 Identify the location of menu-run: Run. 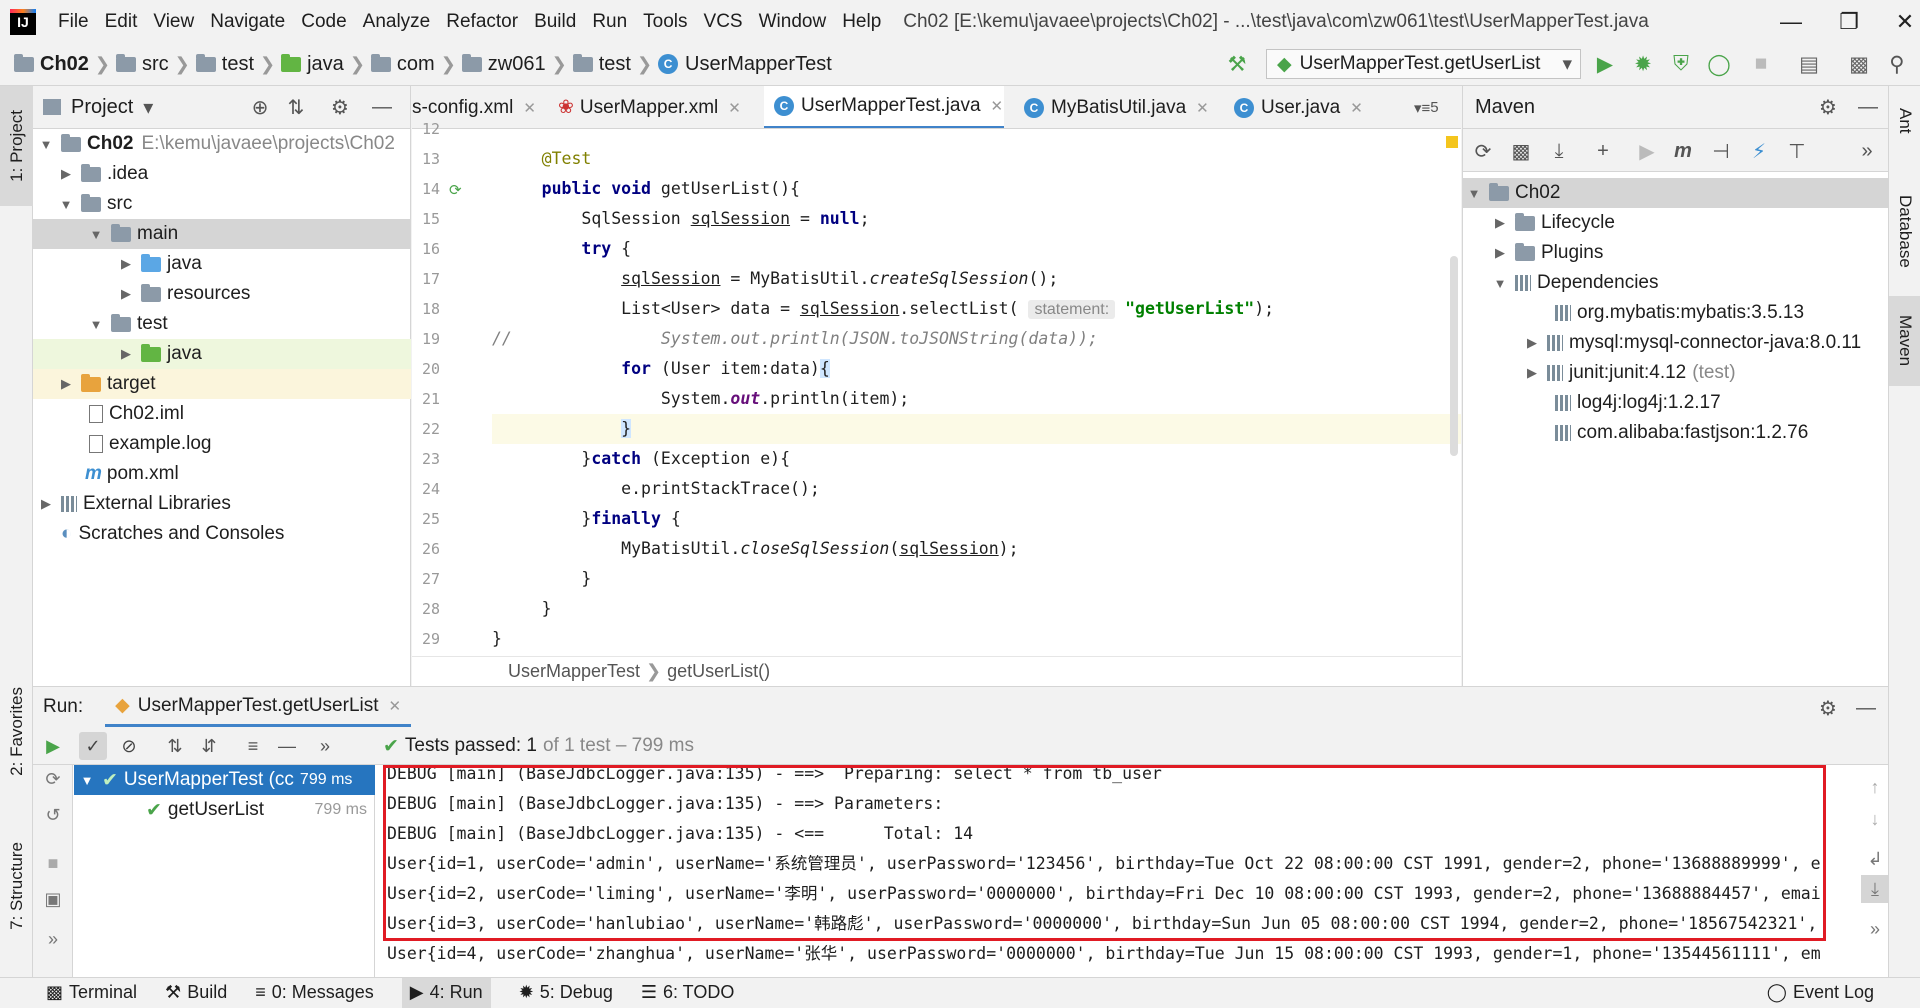
(609, 22).